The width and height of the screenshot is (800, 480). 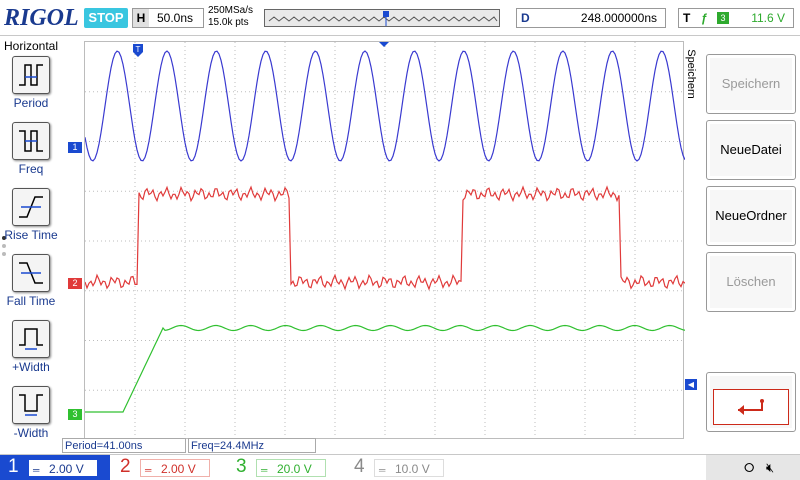 What do you see at coordinates (31, 75) in the screenshot?
I see `period-icon` at bounding box center [31, 75].